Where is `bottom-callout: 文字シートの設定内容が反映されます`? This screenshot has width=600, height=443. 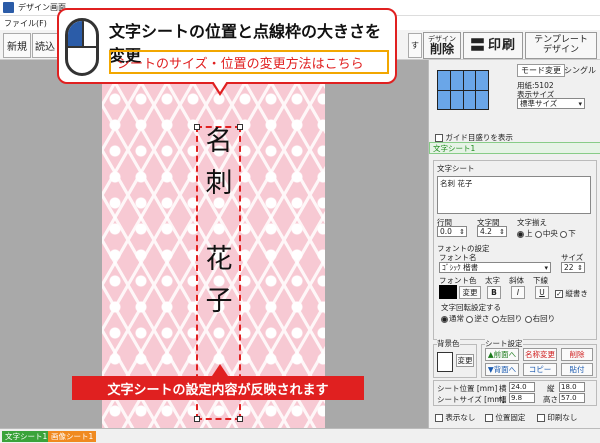 bottom-callout: 文字シートの設定内容が反映されます is located at coordinates (218, 382).